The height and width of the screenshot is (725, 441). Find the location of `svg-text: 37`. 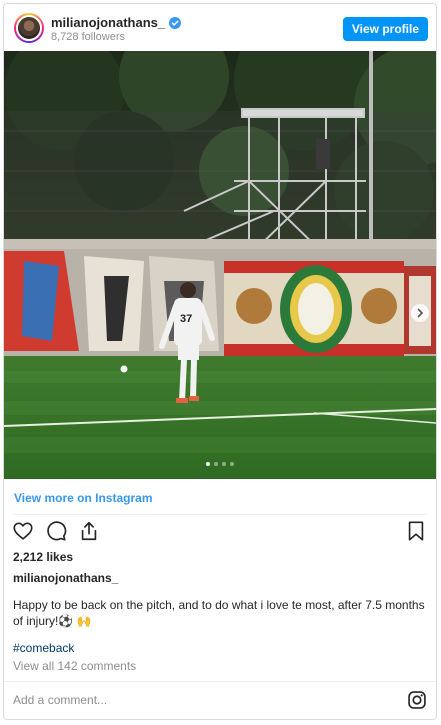

svg-text: 37 is located at coordinates (186, 319).